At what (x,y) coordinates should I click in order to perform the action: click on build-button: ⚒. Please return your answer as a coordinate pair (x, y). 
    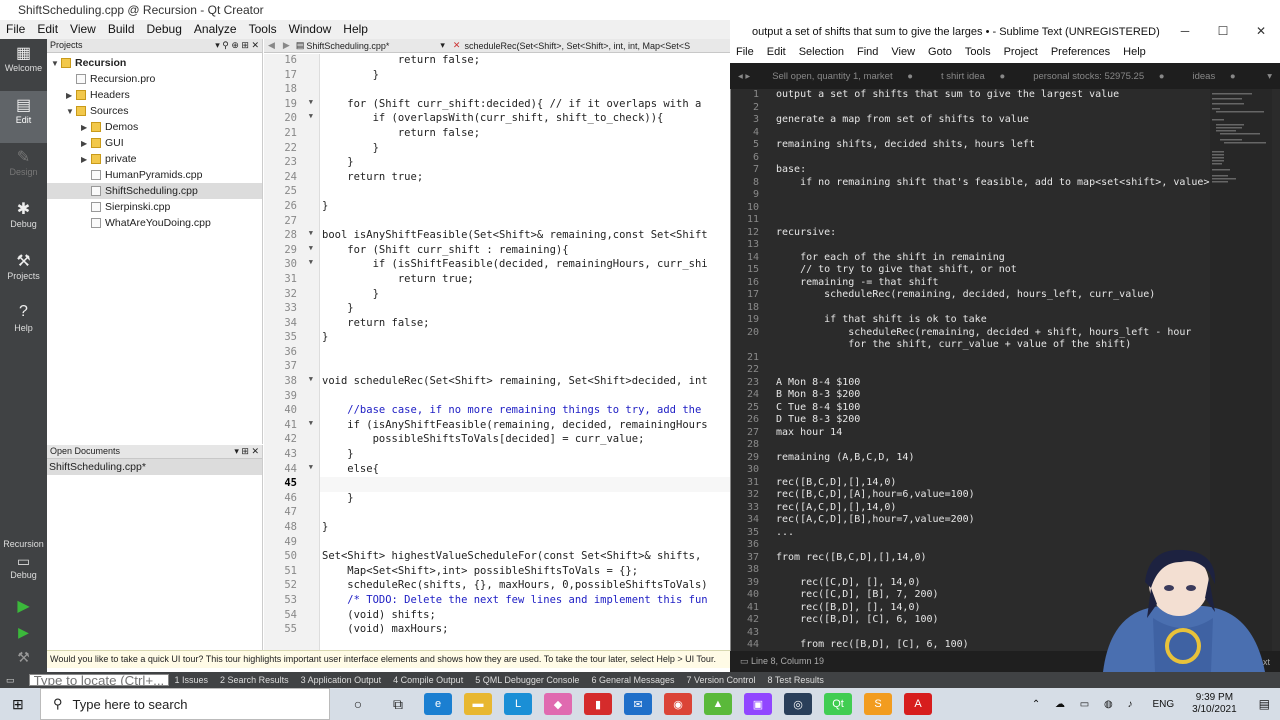
    Looking at the image, I should click on (23, 657).